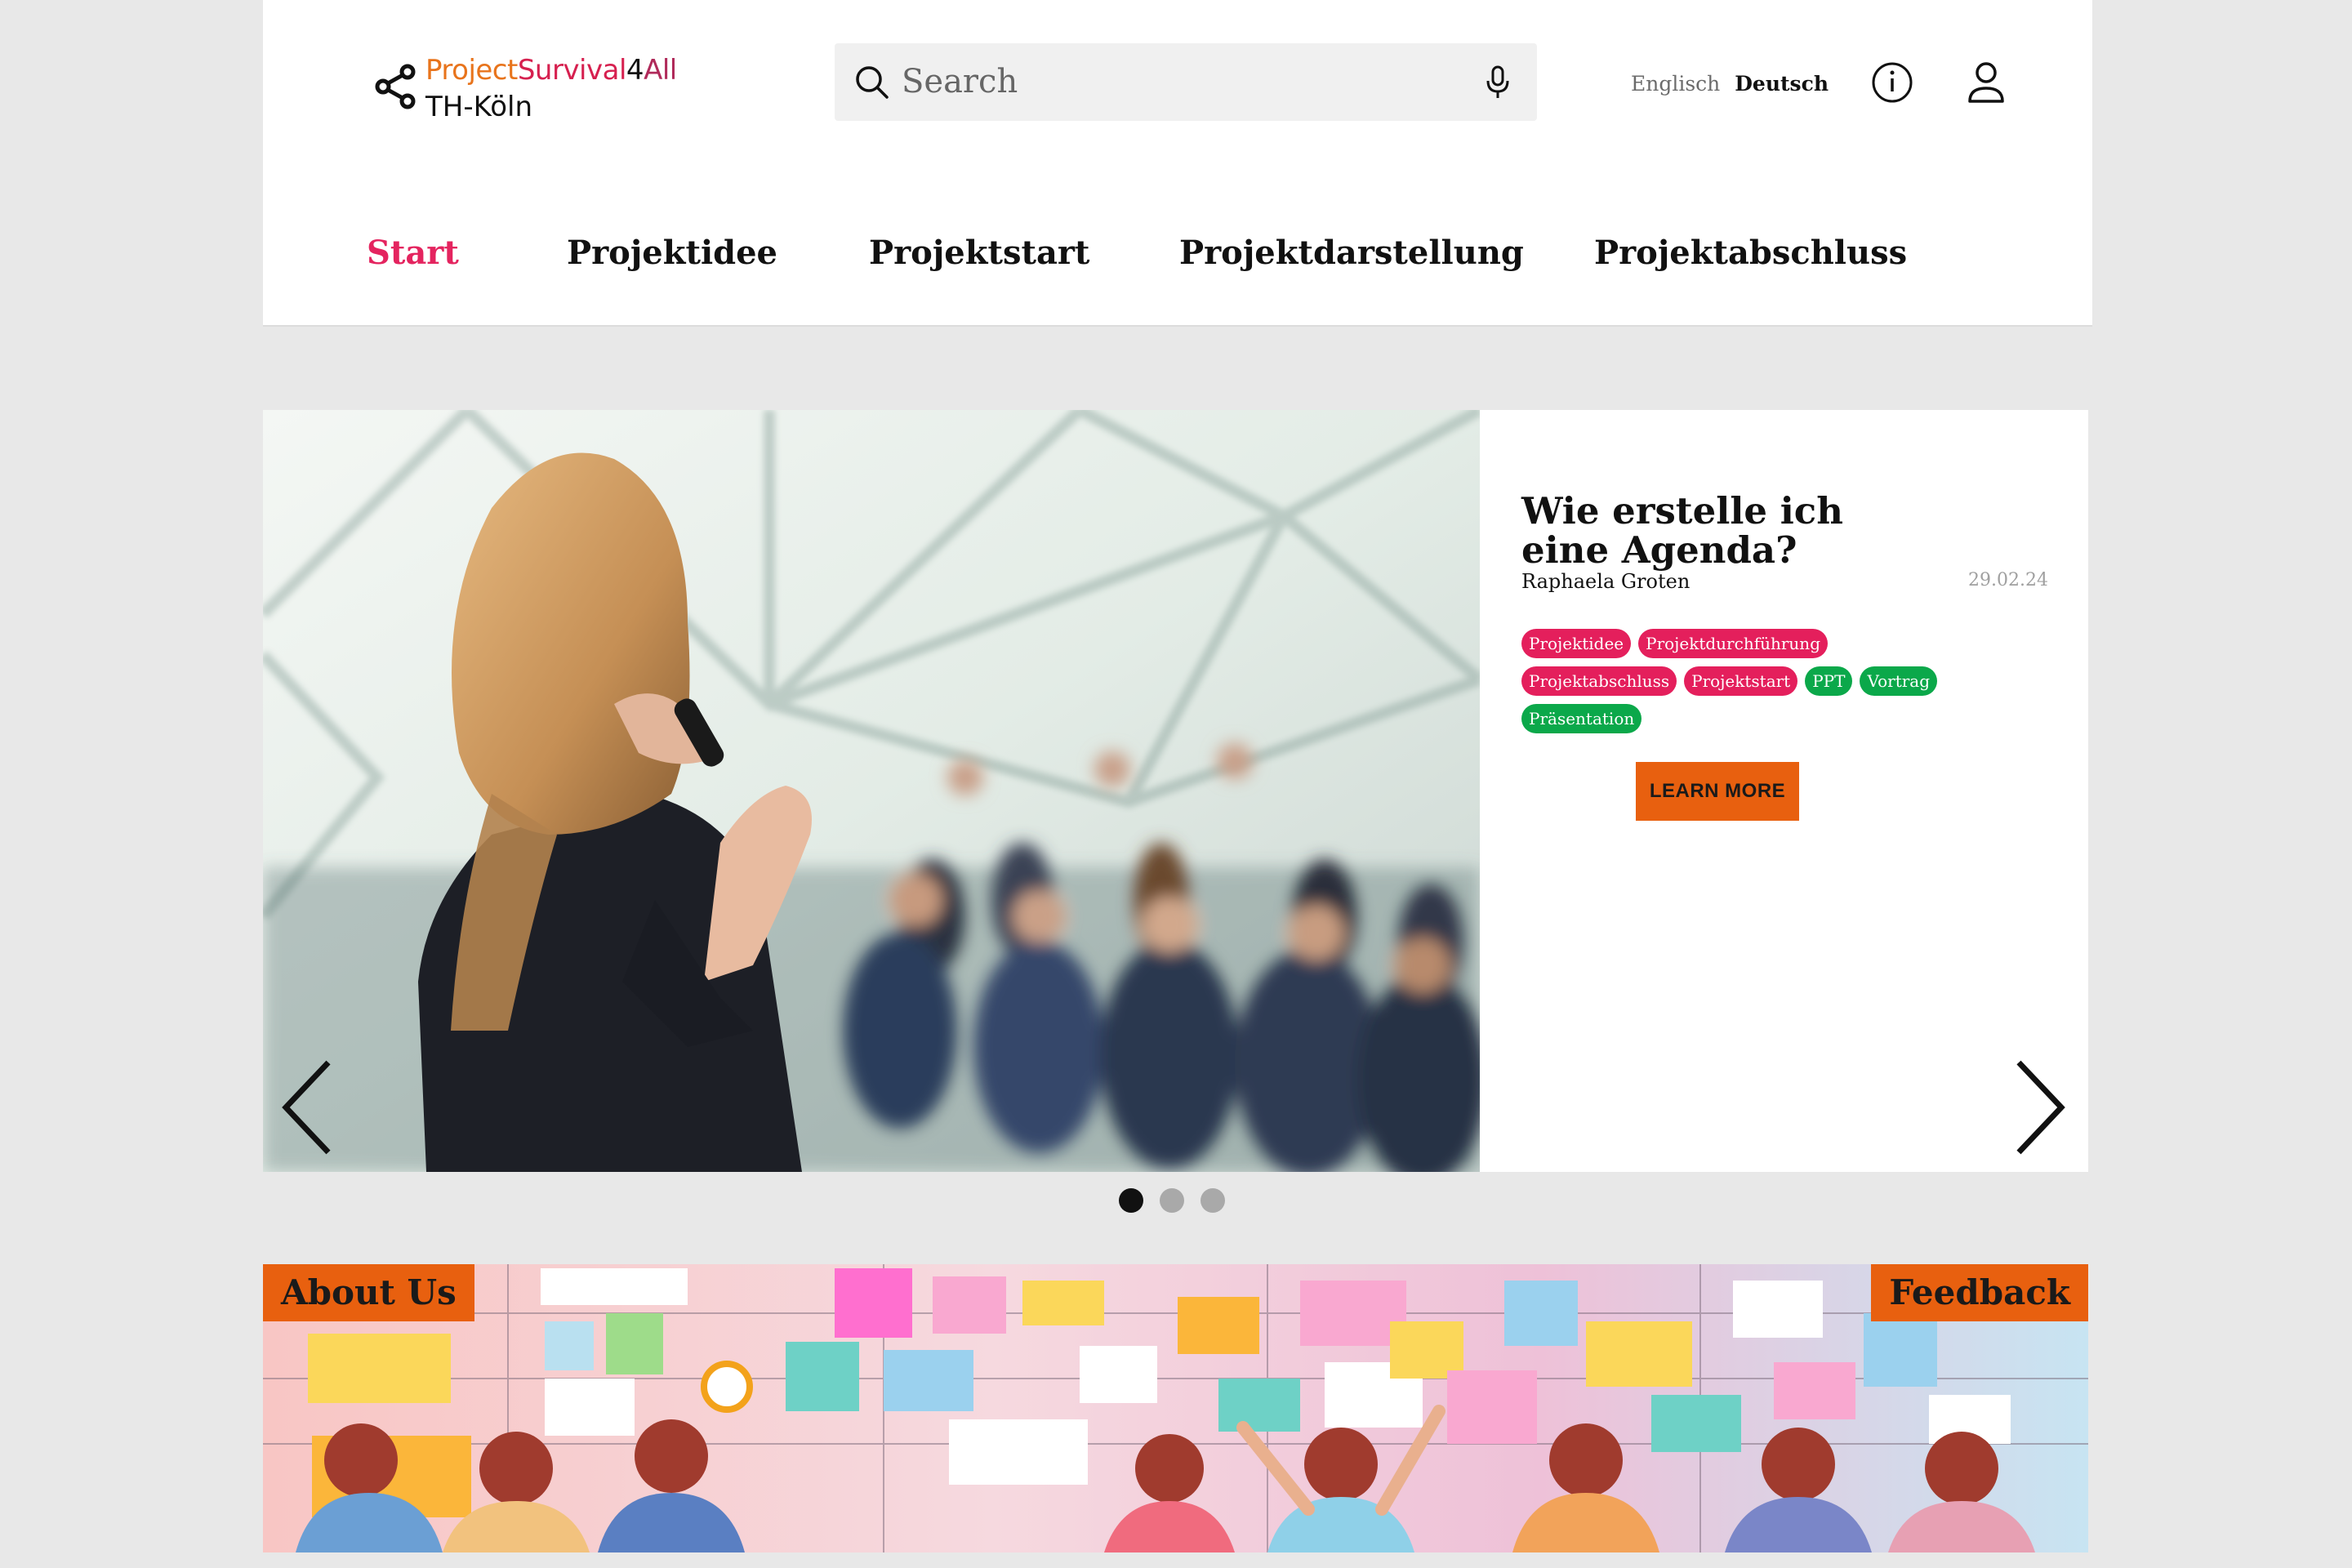  Describe the element at coordinates (872, 82) in the screenshot. I see `search-icon` at that location.